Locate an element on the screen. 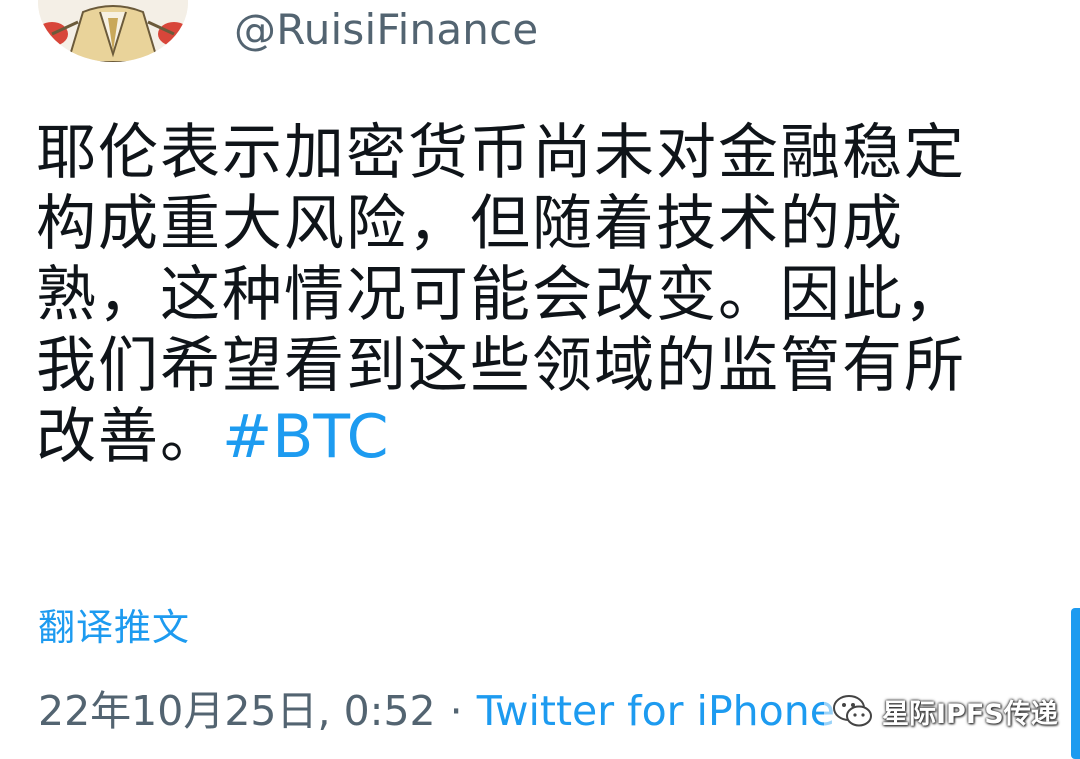 The height and width of the screenshot is (759, 1080). tweet-text-line: 耶伦表示加密货币尚未对金融稳定 is located at coordinates (501, 153).